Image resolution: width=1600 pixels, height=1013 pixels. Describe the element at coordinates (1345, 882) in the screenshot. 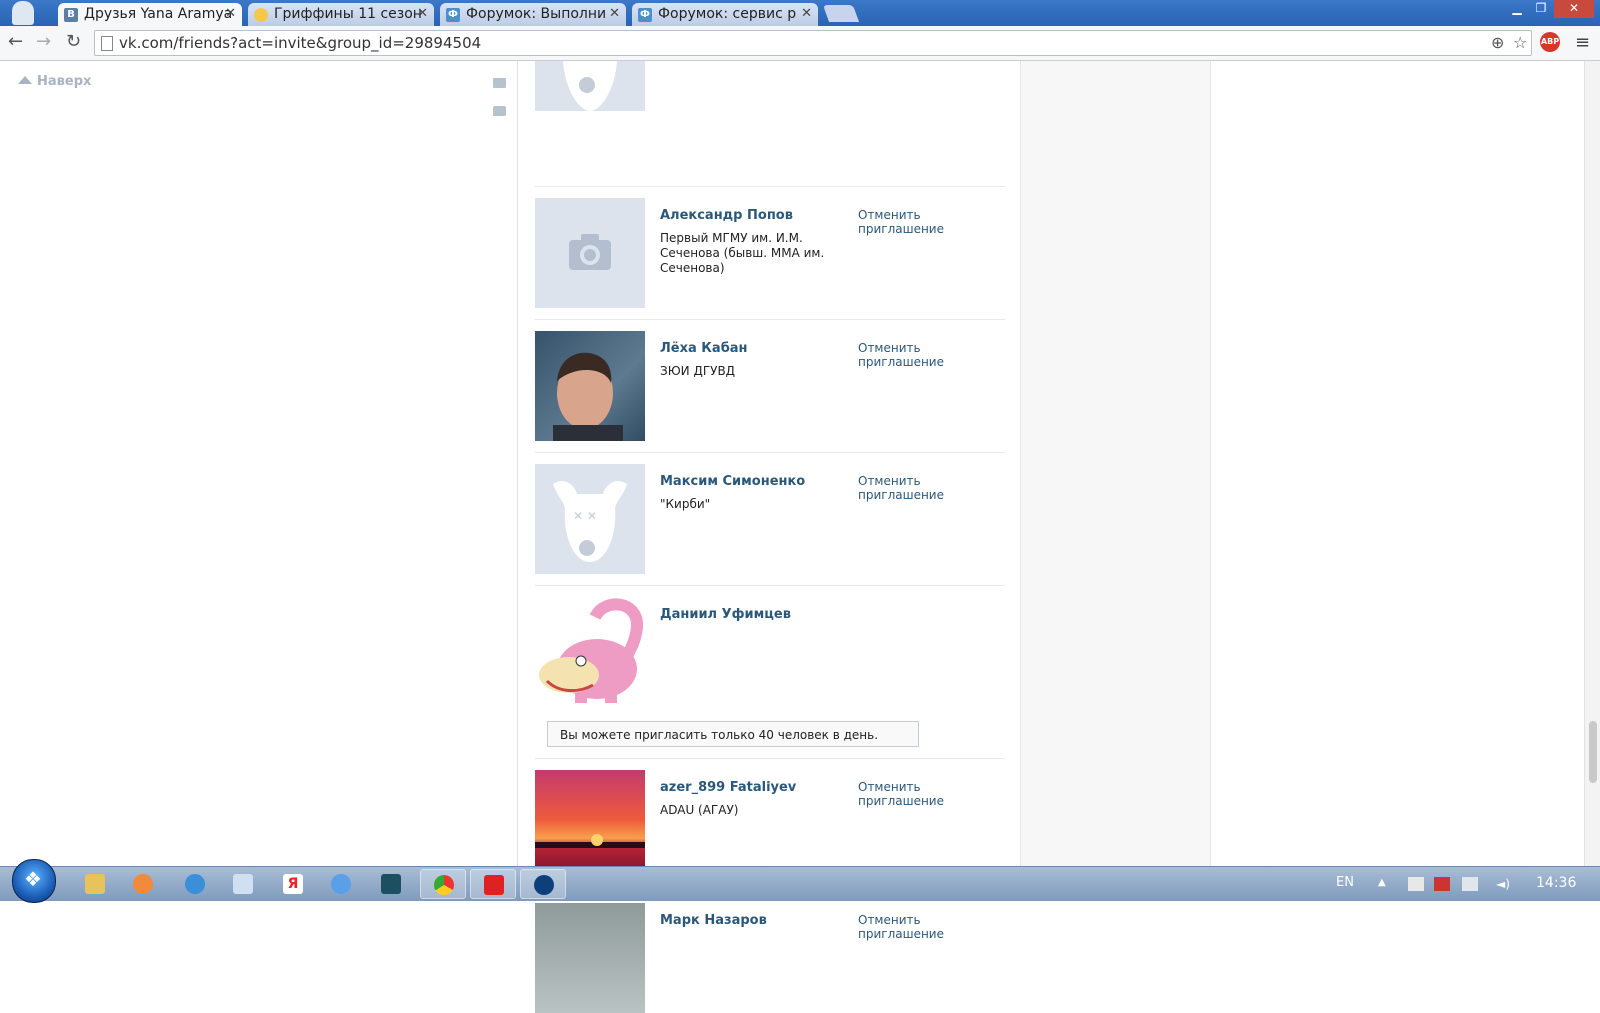

I see `language-indicator: EN` at that location.